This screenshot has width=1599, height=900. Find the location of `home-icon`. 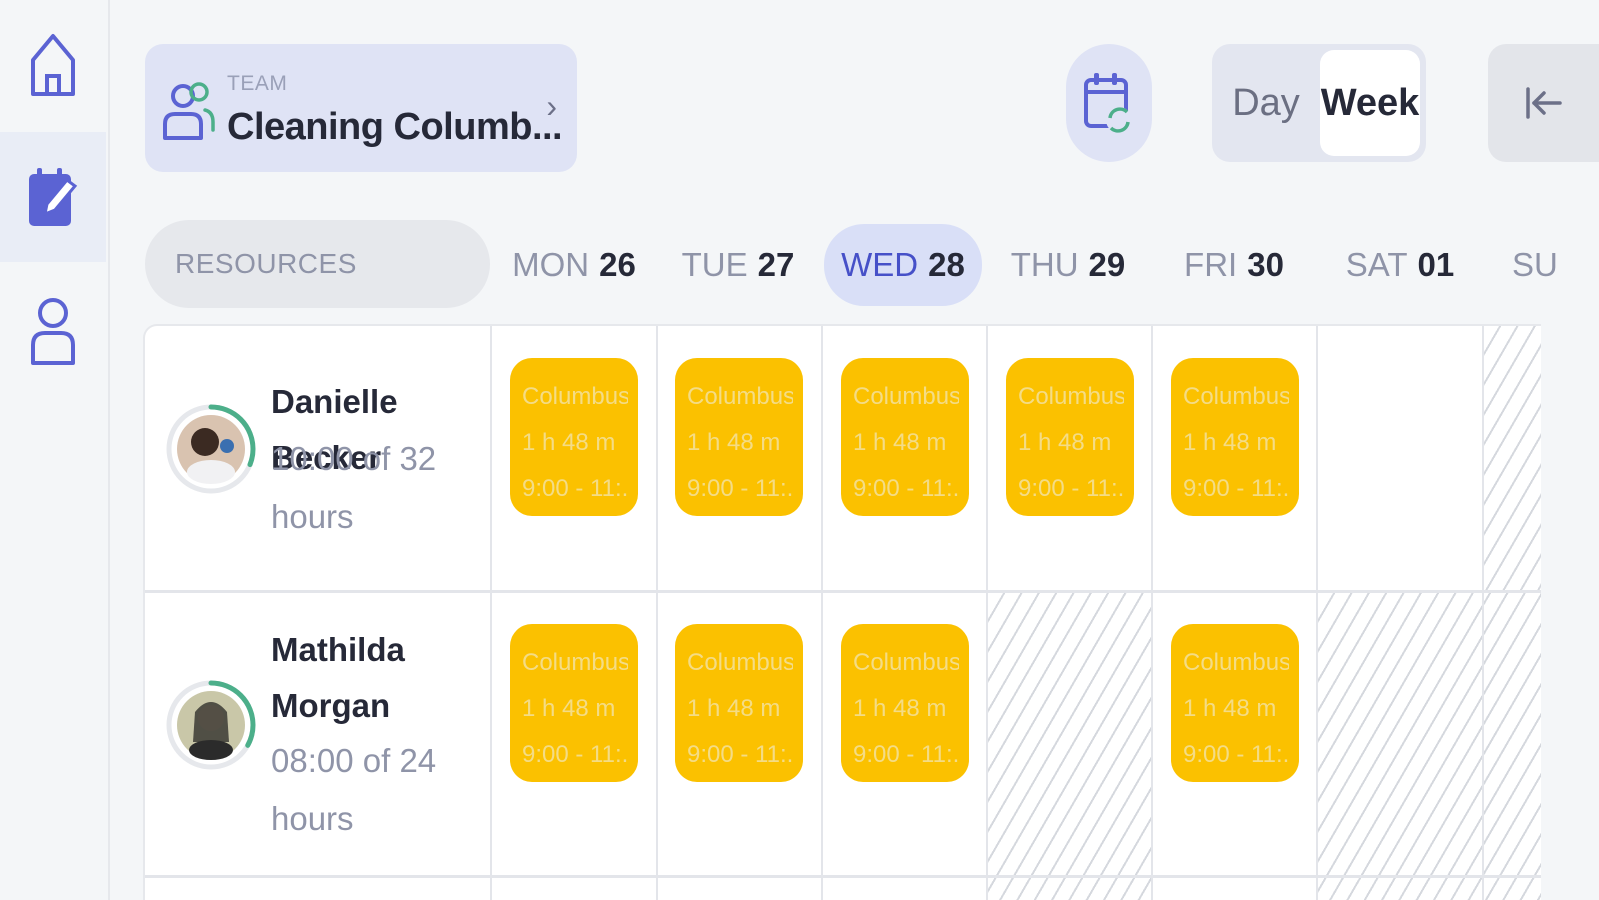

home-icon is located at coordinates (53, 65).